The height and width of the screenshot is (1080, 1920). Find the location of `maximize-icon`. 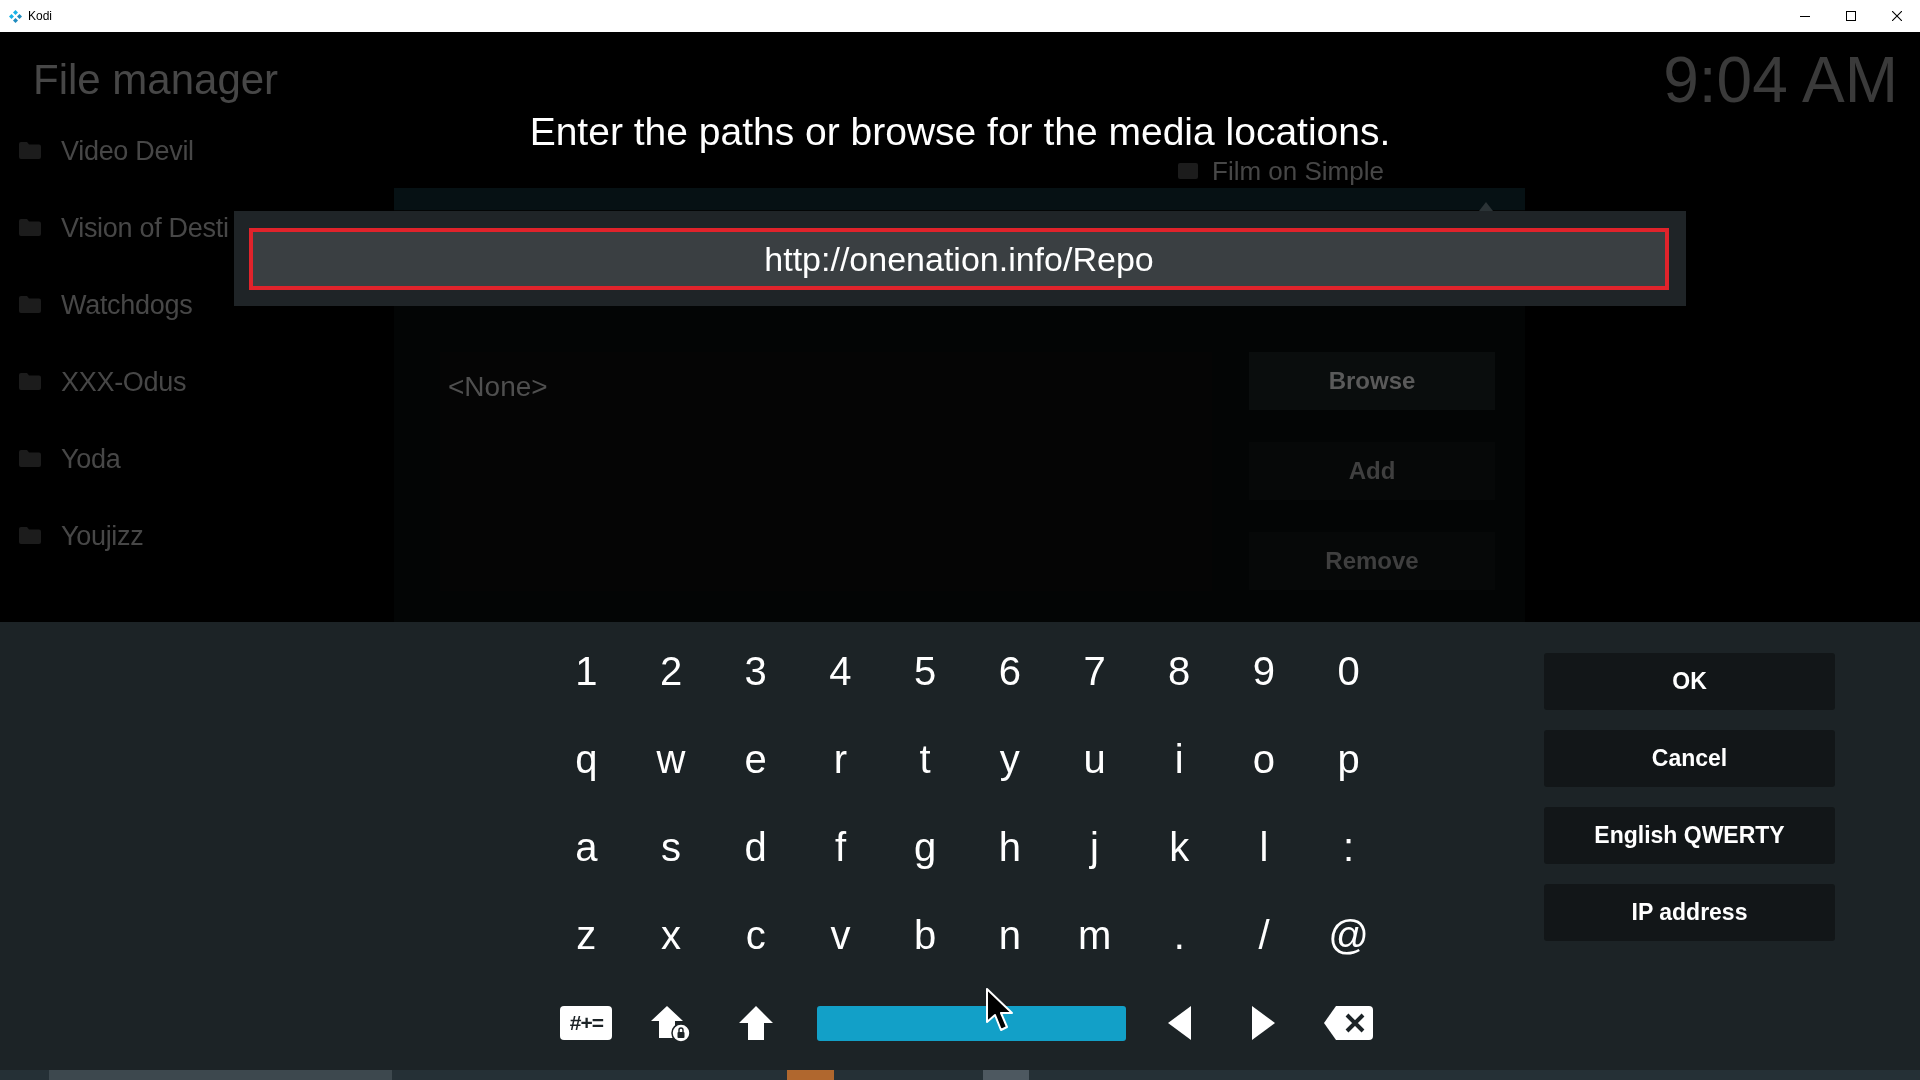

maximize-icon is located at coordinates (1851, 16).